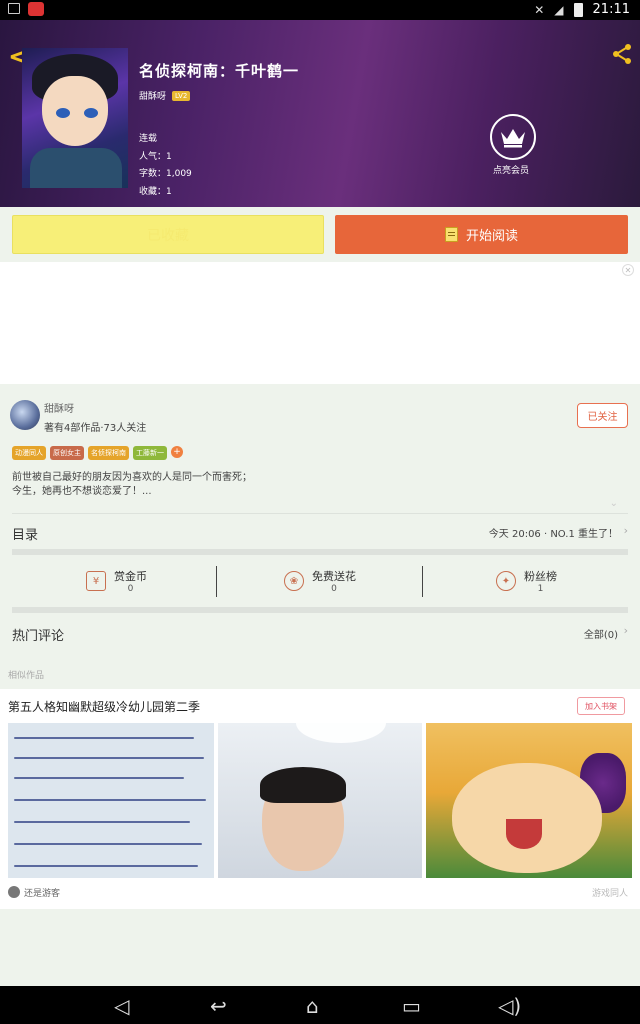 The height and width of the screenshot is (1024, 640). What do you see at coordinates (121, 1006) in the screenshot?
I see `volume-down-icon: ◁` at bounding box center [121, 1006].